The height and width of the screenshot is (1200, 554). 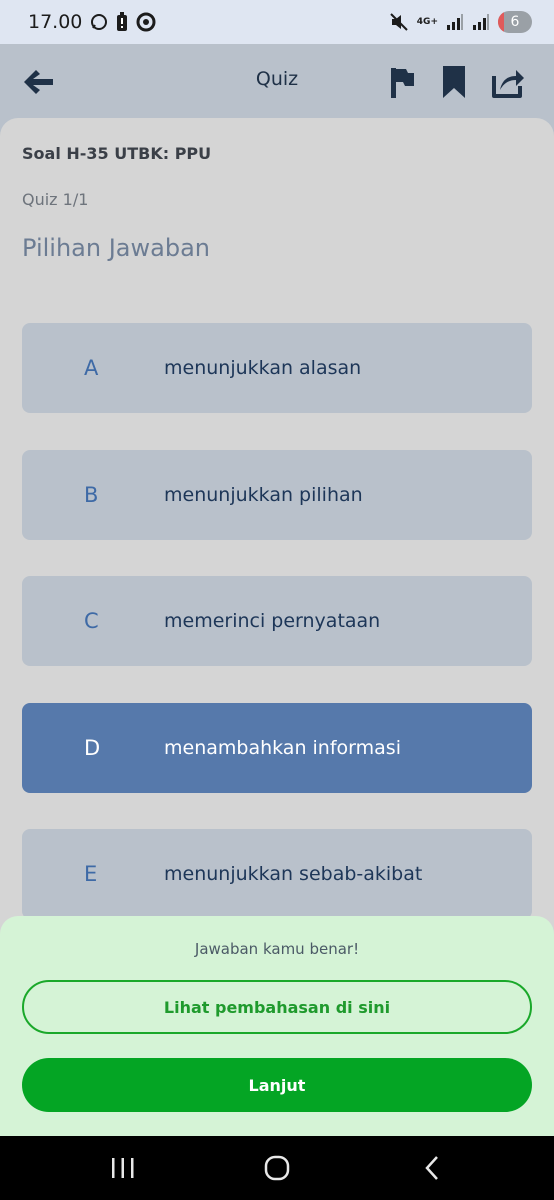 What do you see at coordinates (282, 748) in the screenshot?
I see `option-text: menambahkan informasi` at bounding box center [282, 748].